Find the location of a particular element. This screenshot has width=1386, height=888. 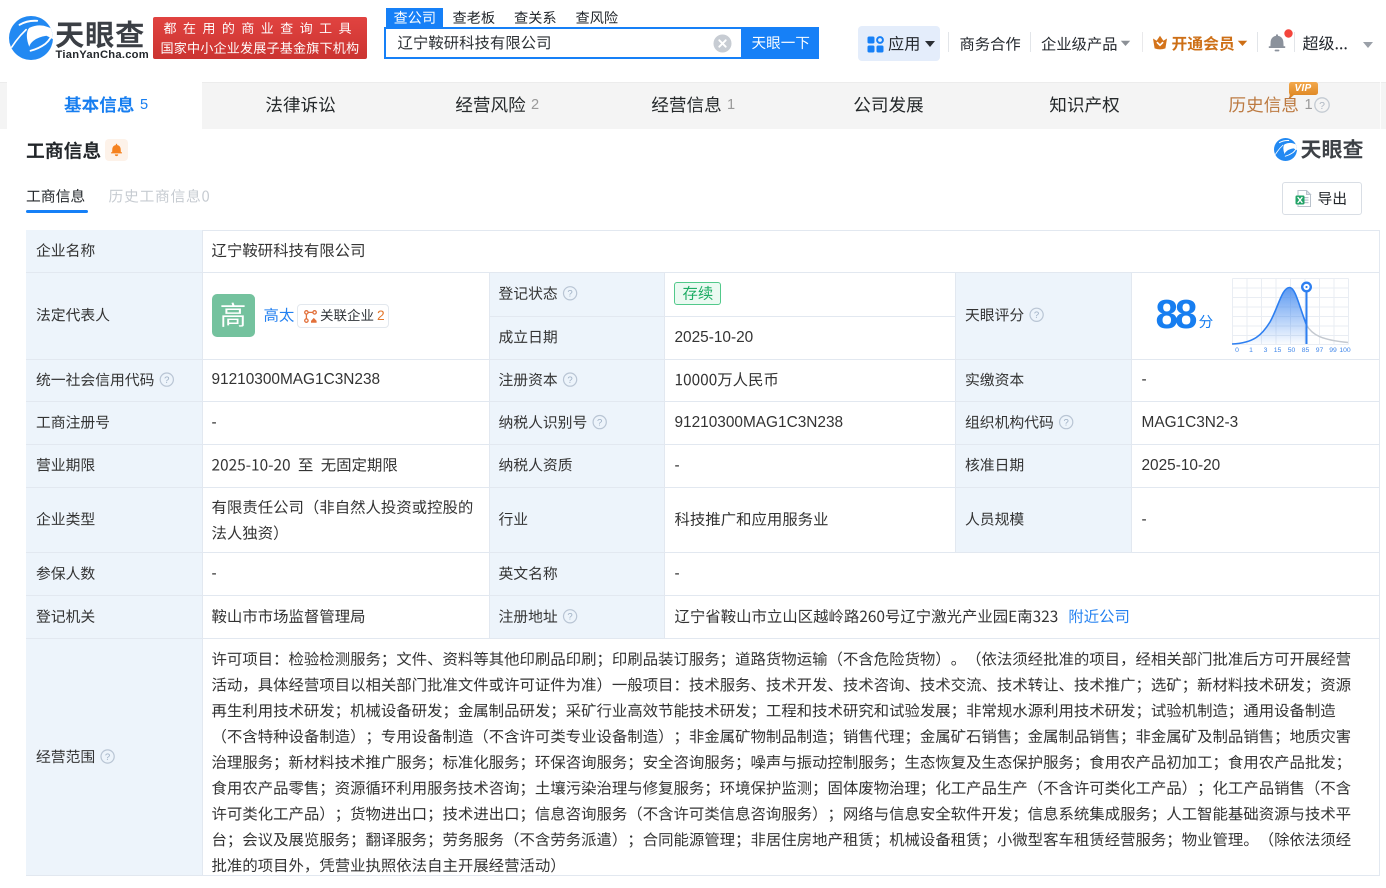

svg-text: 3 is located at coordinates (1266, 350).